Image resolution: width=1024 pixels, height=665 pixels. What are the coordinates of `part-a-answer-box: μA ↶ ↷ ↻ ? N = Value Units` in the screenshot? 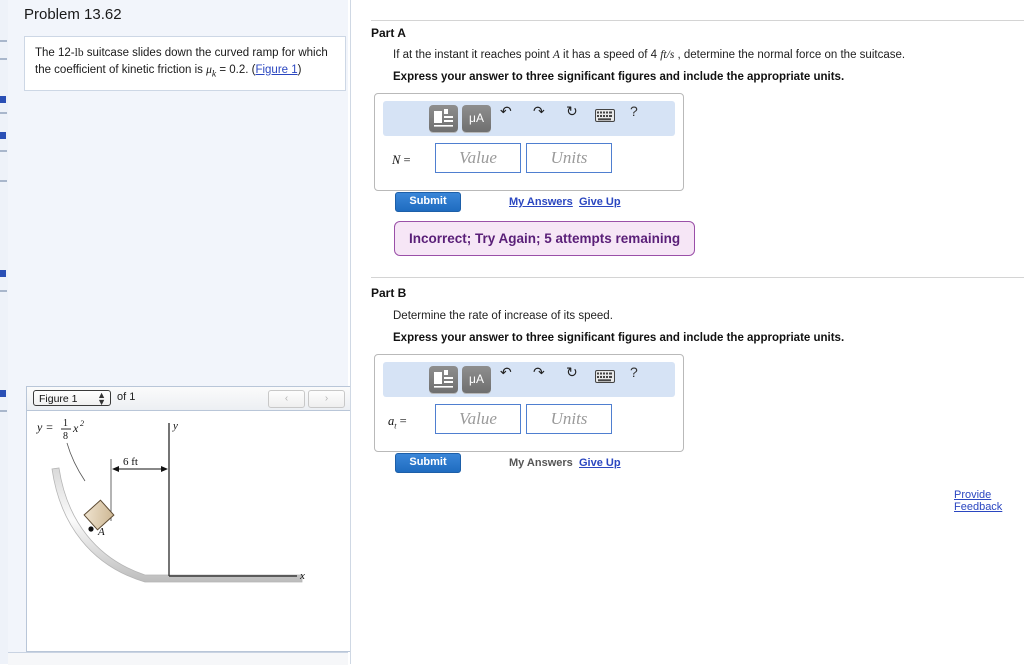 It's located at (529, 142).